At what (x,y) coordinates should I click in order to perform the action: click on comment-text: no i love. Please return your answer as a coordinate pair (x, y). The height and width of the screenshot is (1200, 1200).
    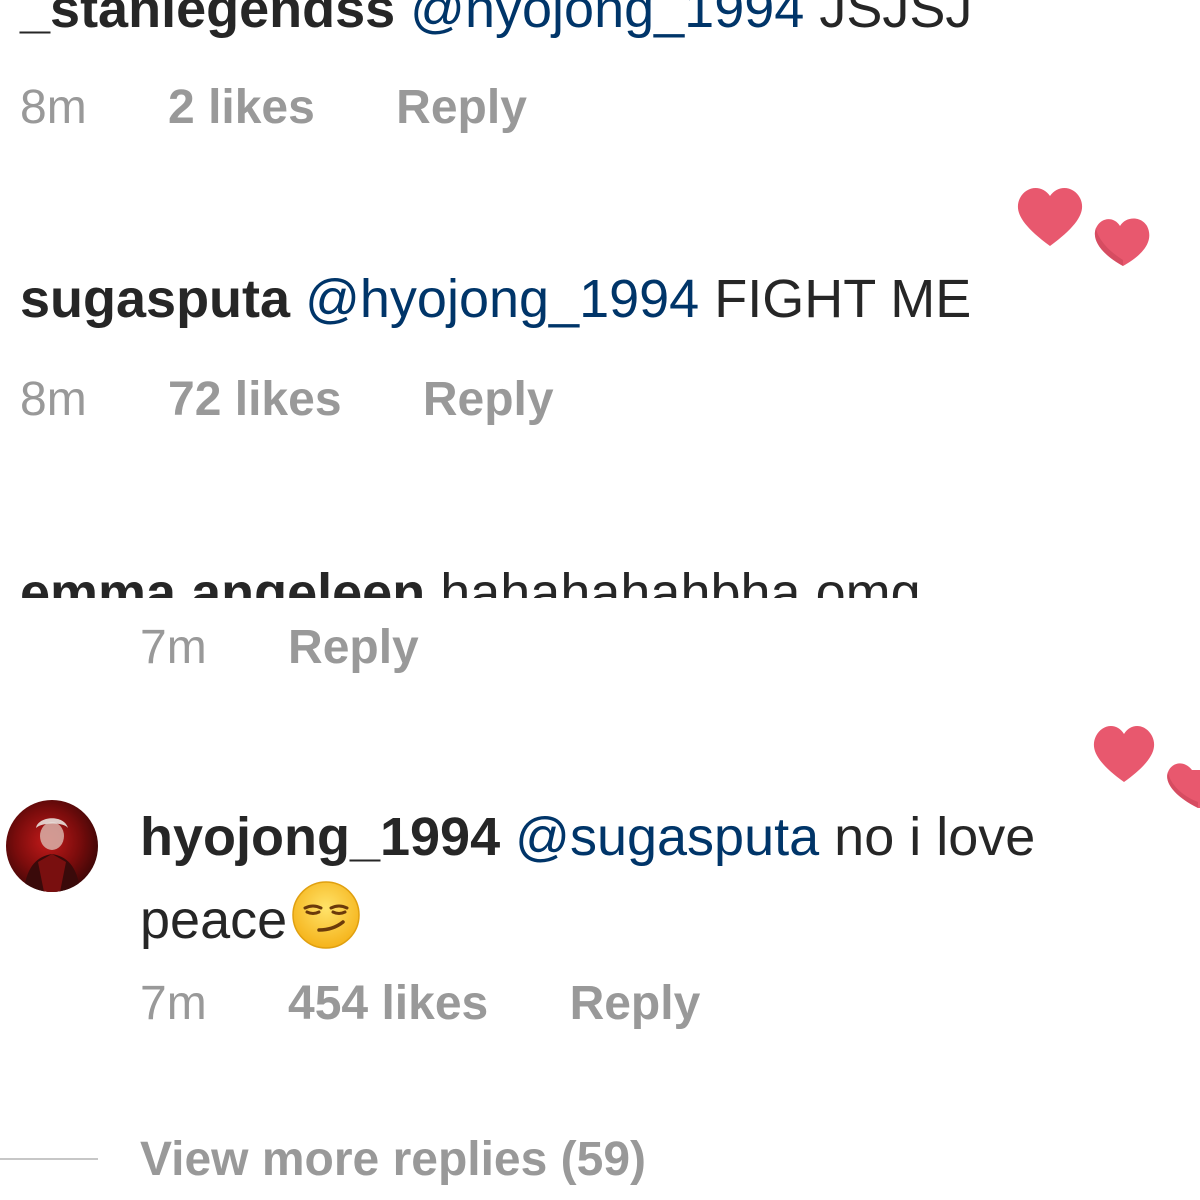
    Looking at the image, I should click on (927, 837).